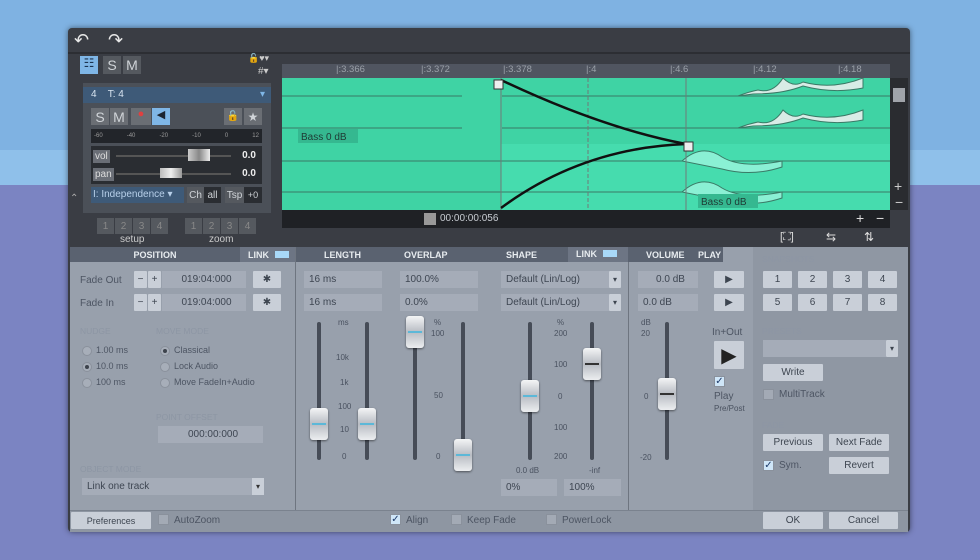 Image resolution: width=980 pixels, height=560 pixels. I want to click on fade-in-shape-thumb, so click(592, 364).